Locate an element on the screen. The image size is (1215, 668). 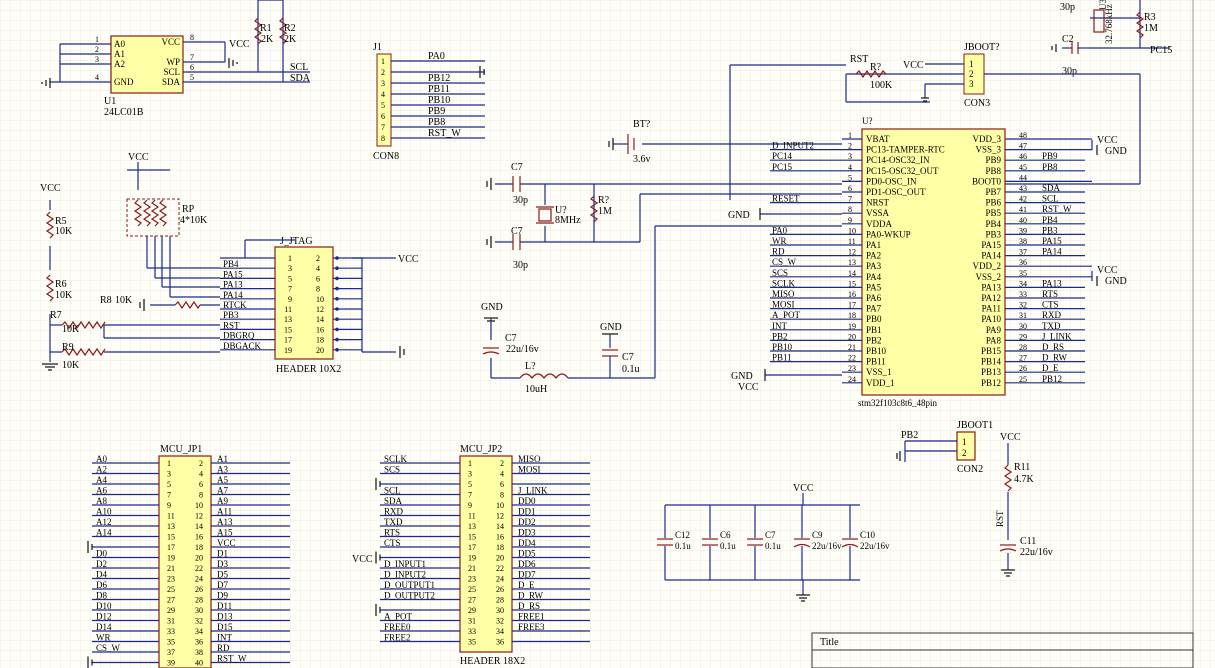
j1-pin-number: 3 is located at coordinates (383, 83).